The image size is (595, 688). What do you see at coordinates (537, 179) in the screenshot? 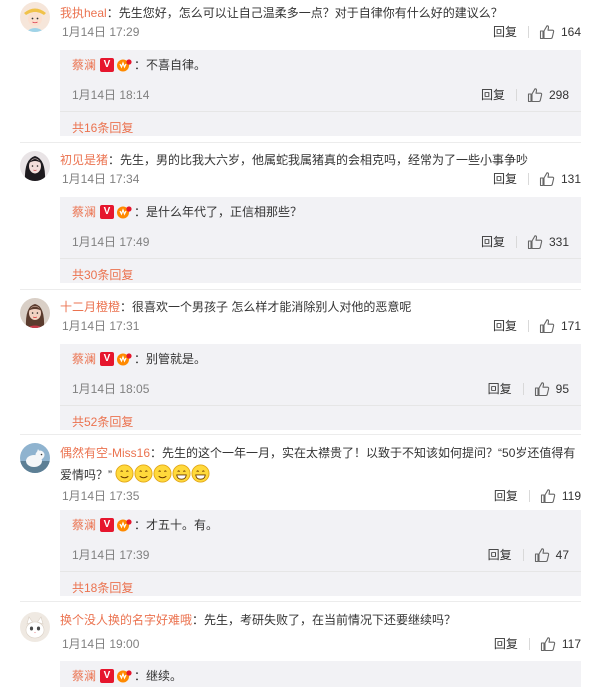
I see `comment-actions: 回复 131` at bounding box center [537, 179].